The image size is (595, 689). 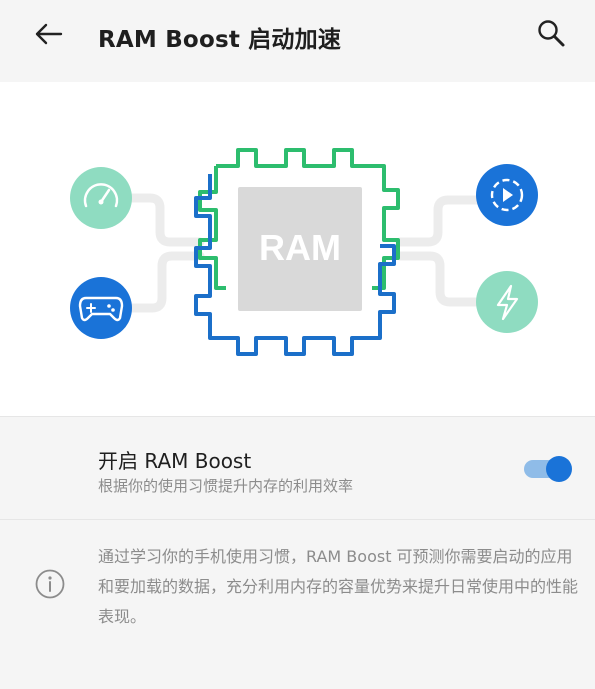 I want to click on speedometer-icon, so click(x=101, y=198).